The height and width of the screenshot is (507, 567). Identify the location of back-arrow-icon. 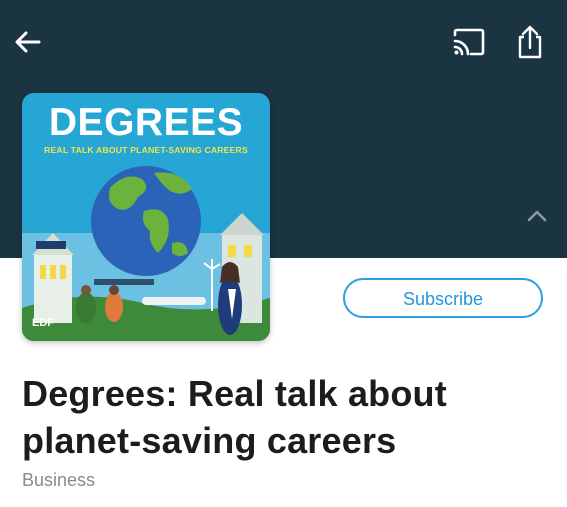
(28, 42).